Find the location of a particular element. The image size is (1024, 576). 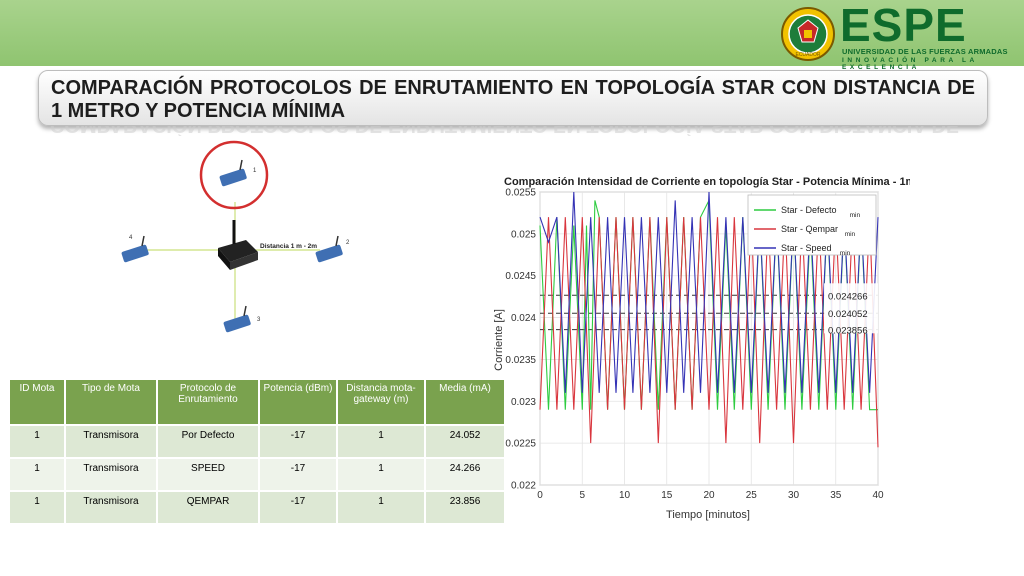

espe-logo-subtitle: UNIVERSIDAD DE LAS FUERZAS ARMADAS is located at coordinates (925, 51).